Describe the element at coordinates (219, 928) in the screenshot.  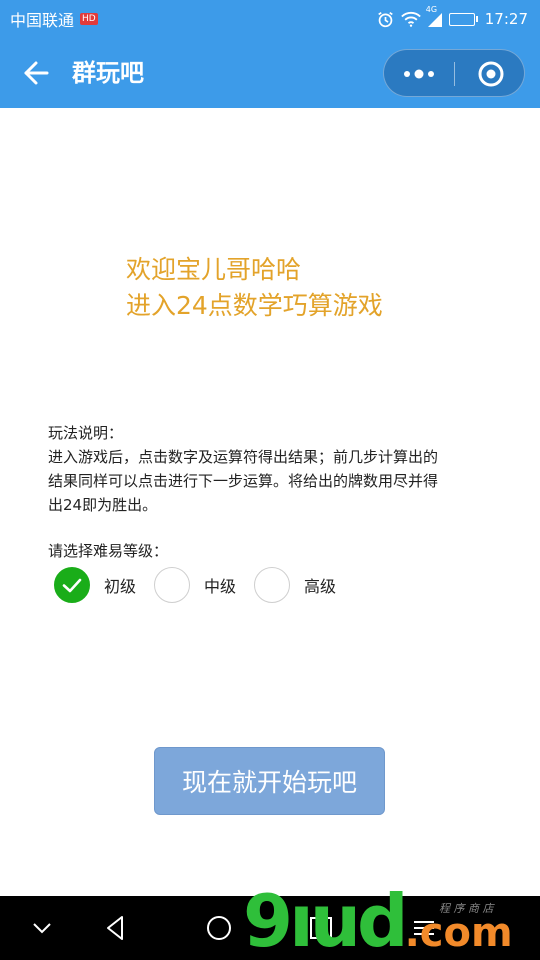
I see `home-circle-icon` at that location.